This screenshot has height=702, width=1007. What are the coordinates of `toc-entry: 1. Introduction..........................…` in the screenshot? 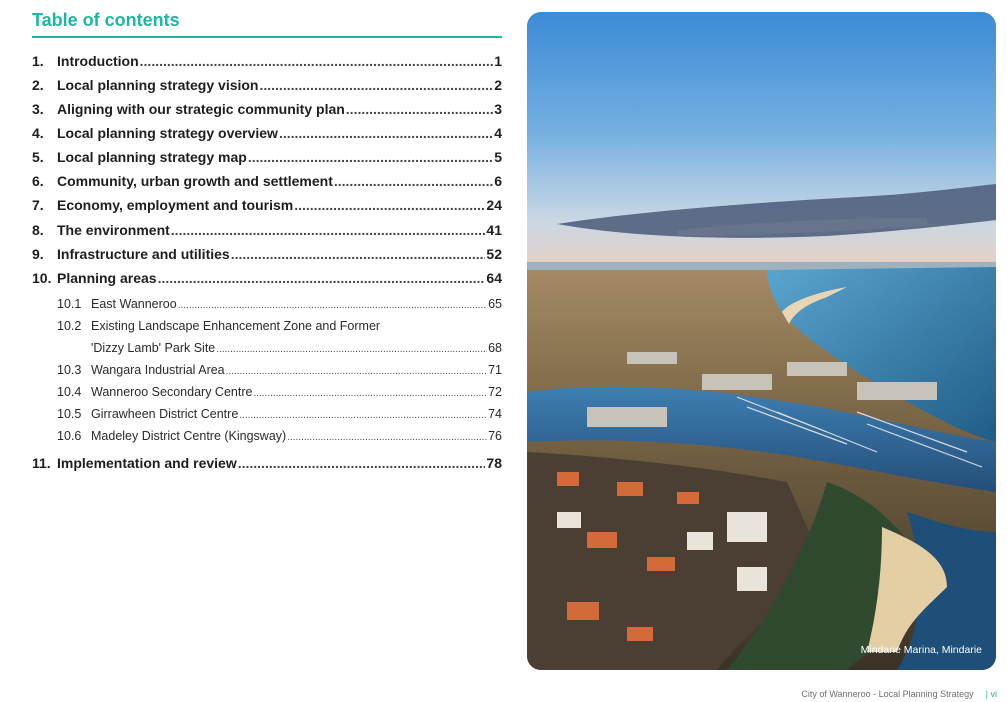 It's located at (267, 63).